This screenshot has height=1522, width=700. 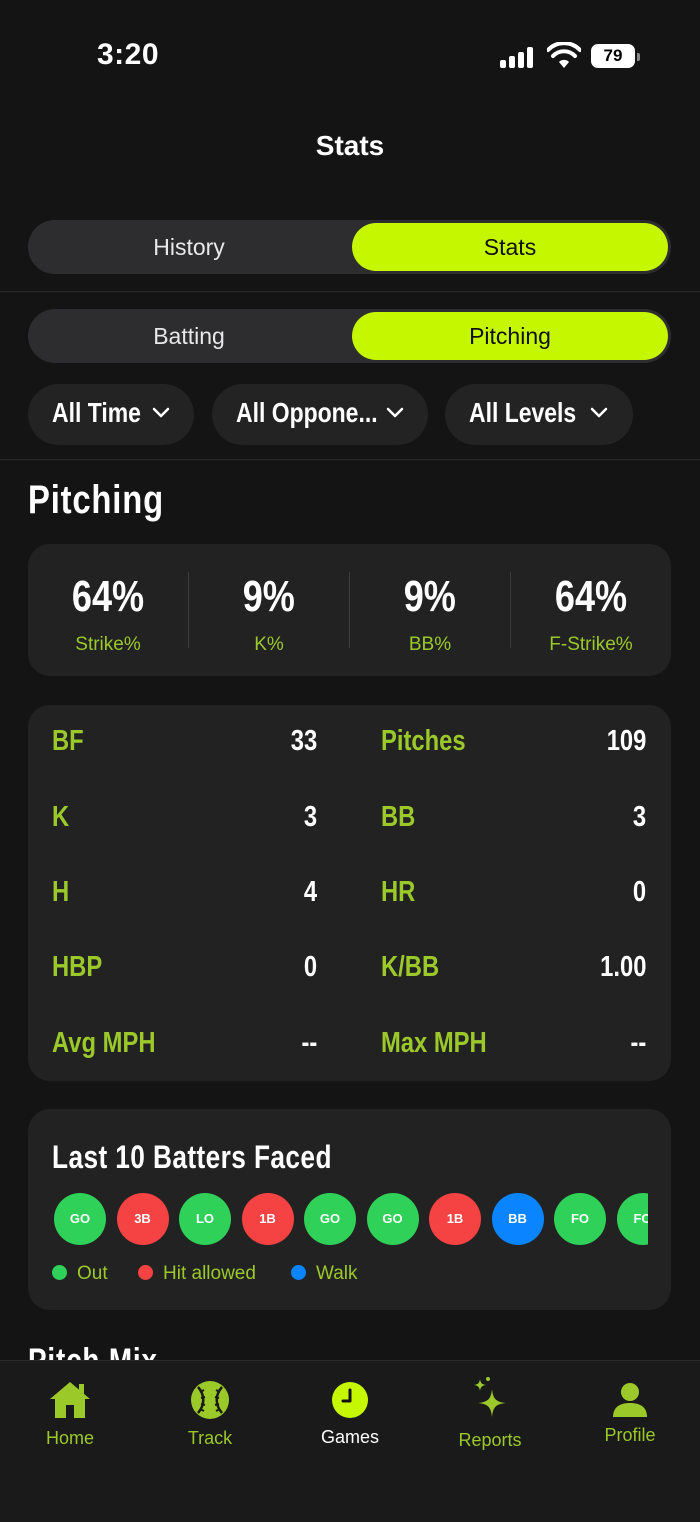 I want to click on tab-pitching: Pitching, so click(x=510, y=336).